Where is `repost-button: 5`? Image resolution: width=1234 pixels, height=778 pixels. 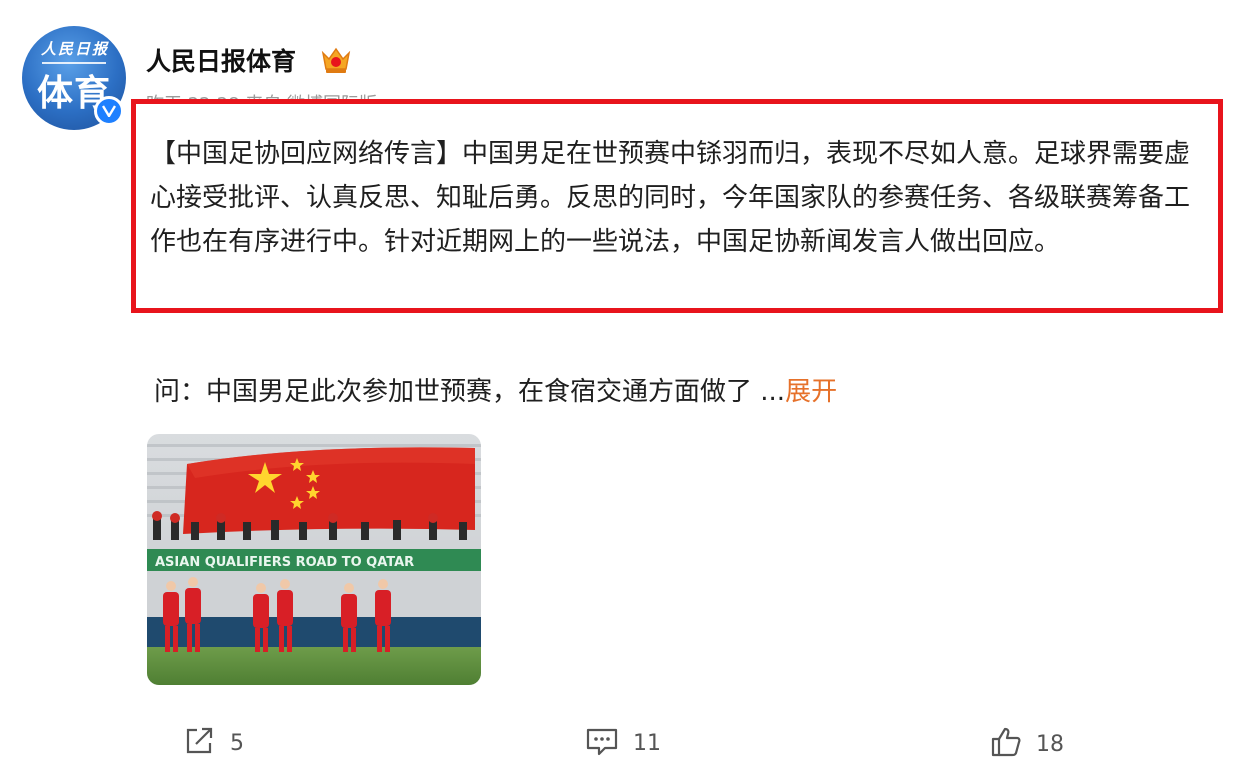
repost-button: 5 is located at coordinates (214, 743).